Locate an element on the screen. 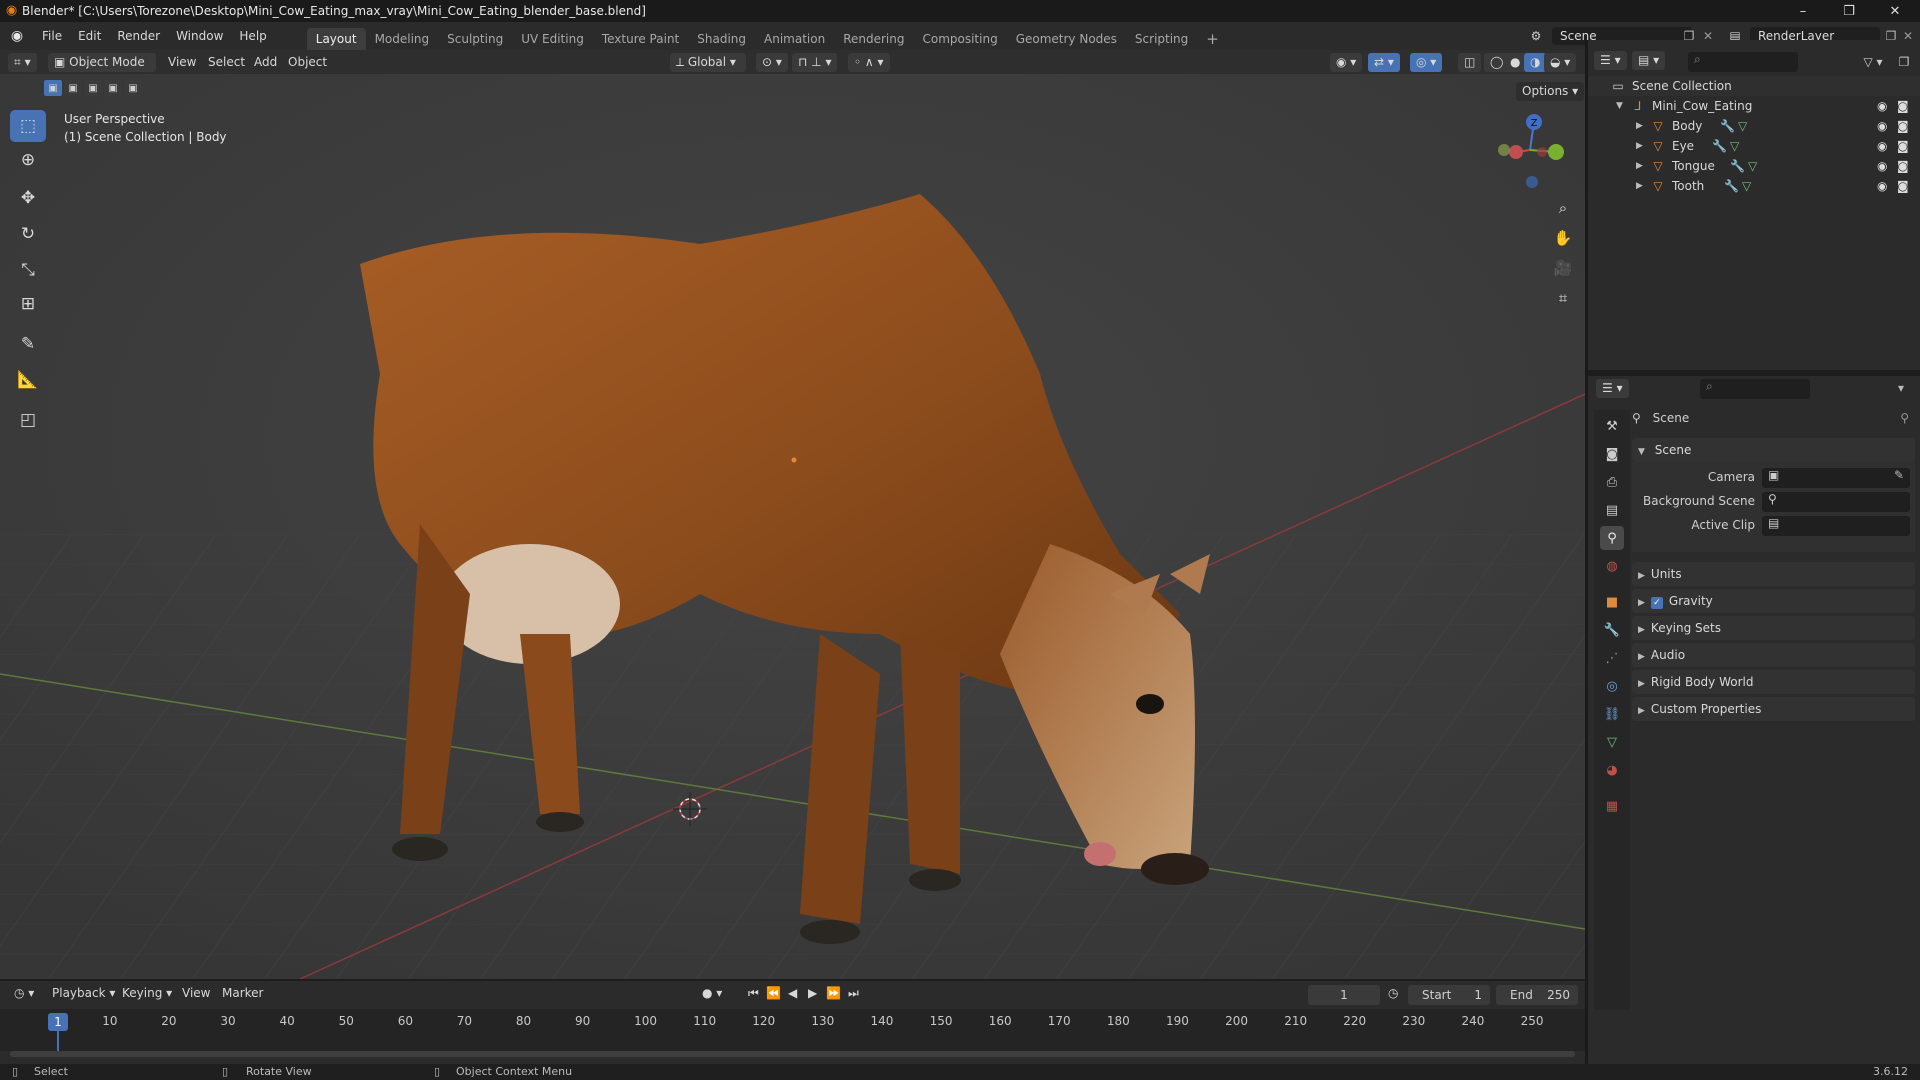 Image resolution: width=1920 pixels, height=1080 pixels. menu-render: Render is located at coordinates (138, 36).